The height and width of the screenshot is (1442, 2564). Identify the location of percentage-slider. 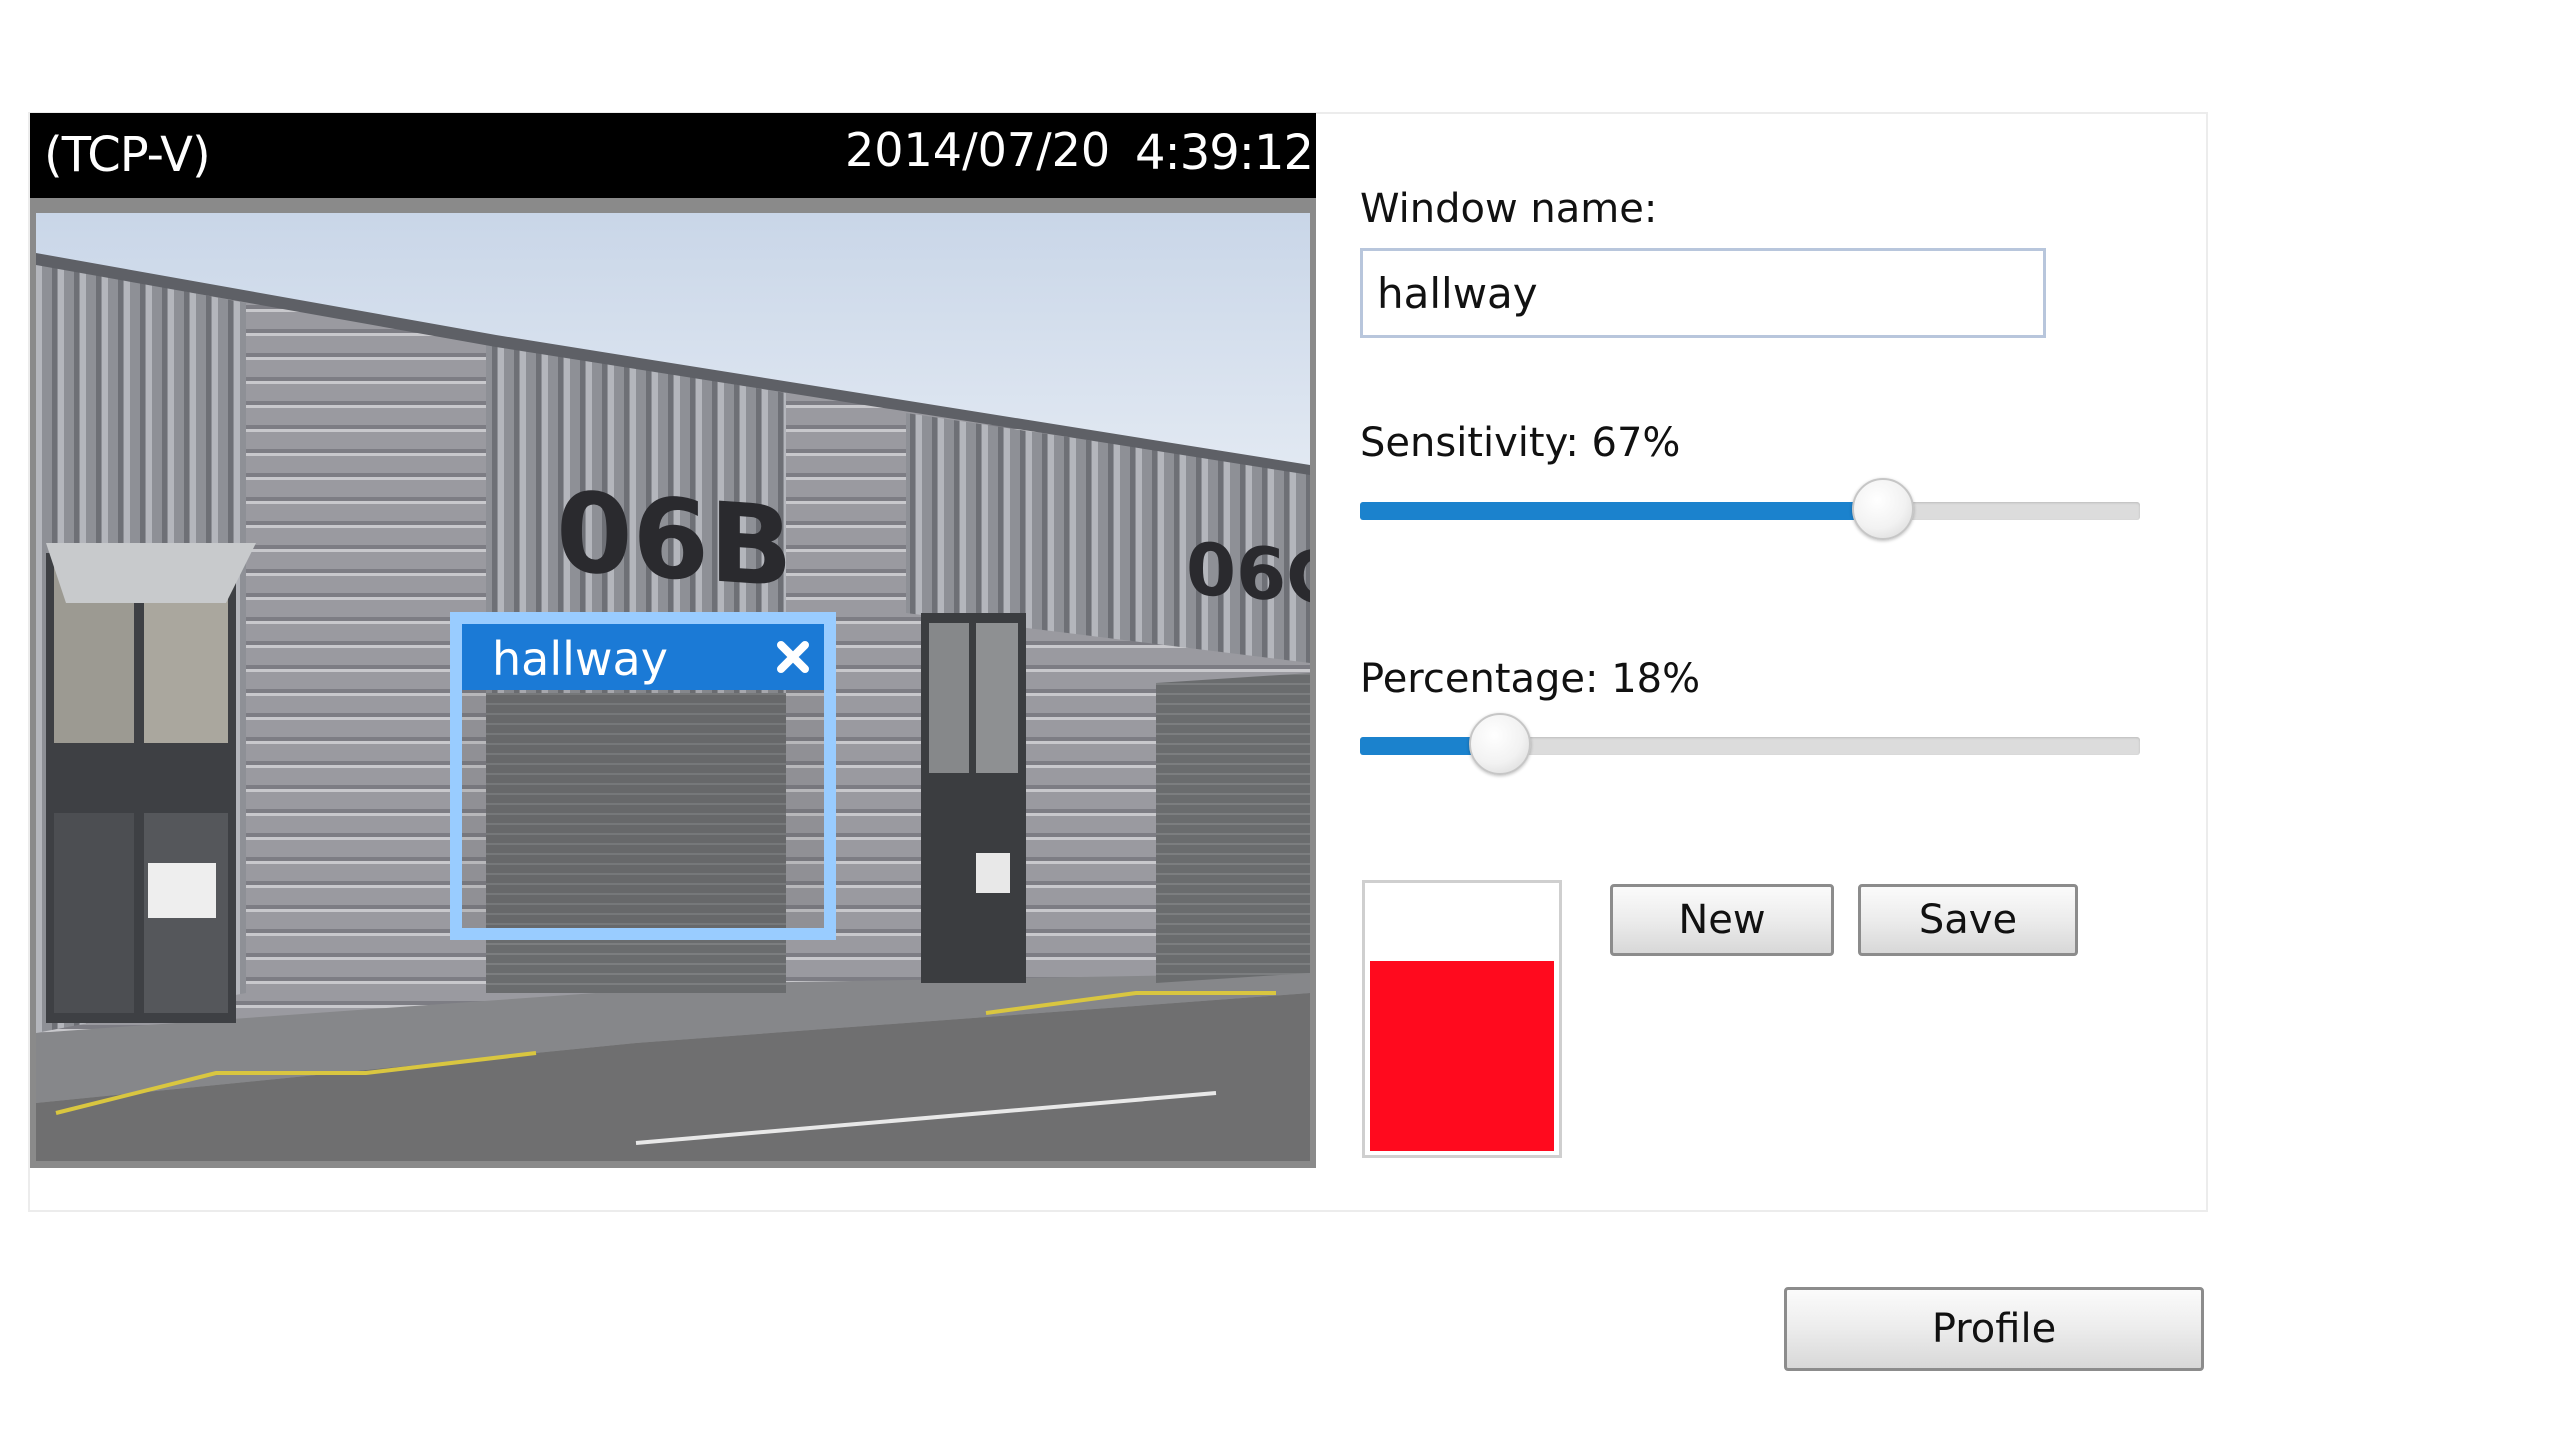
(1750, 744).